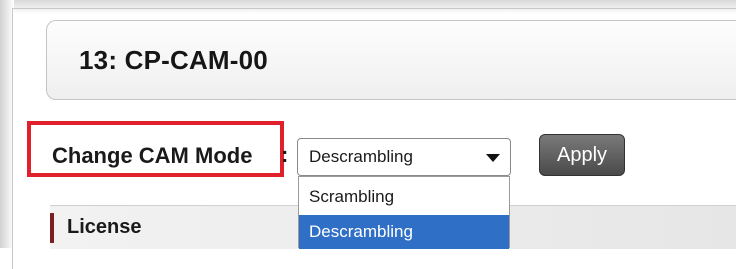 Image resolution: width=736 pixels, height=269 pixels. I want to click on dropdown-option-descrambling: Descrambling, so click(404, 232).